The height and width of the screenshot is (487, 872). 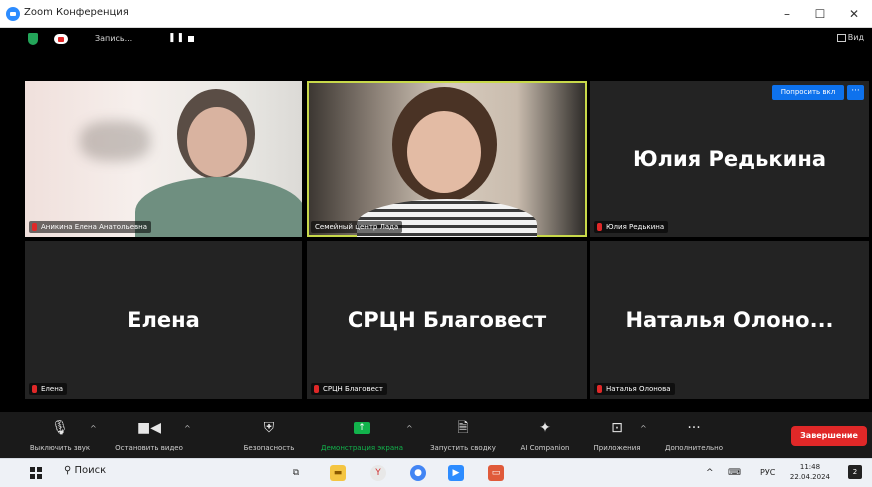 What do you see at coordinates (855, 37) in the screenshot?
I see `view-label: Вид` at bounding box center [855, 37].